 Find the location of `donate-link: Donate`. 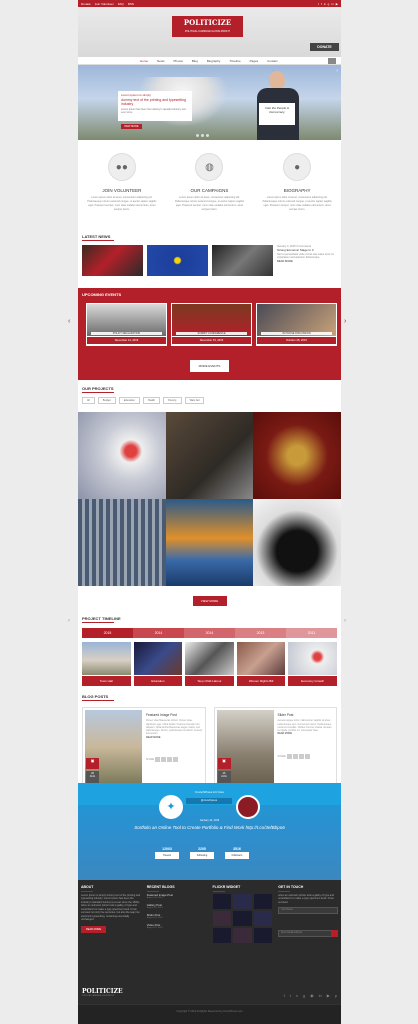

donate-link: Donate is located at coordinates (86, 4).